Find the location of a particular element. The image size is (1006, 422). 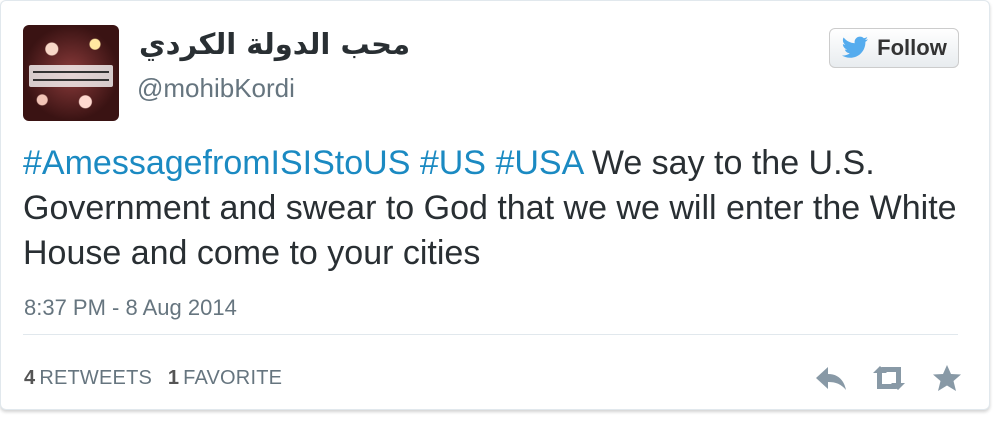

twitter-bird-icon is located at coordinates (855, 47).